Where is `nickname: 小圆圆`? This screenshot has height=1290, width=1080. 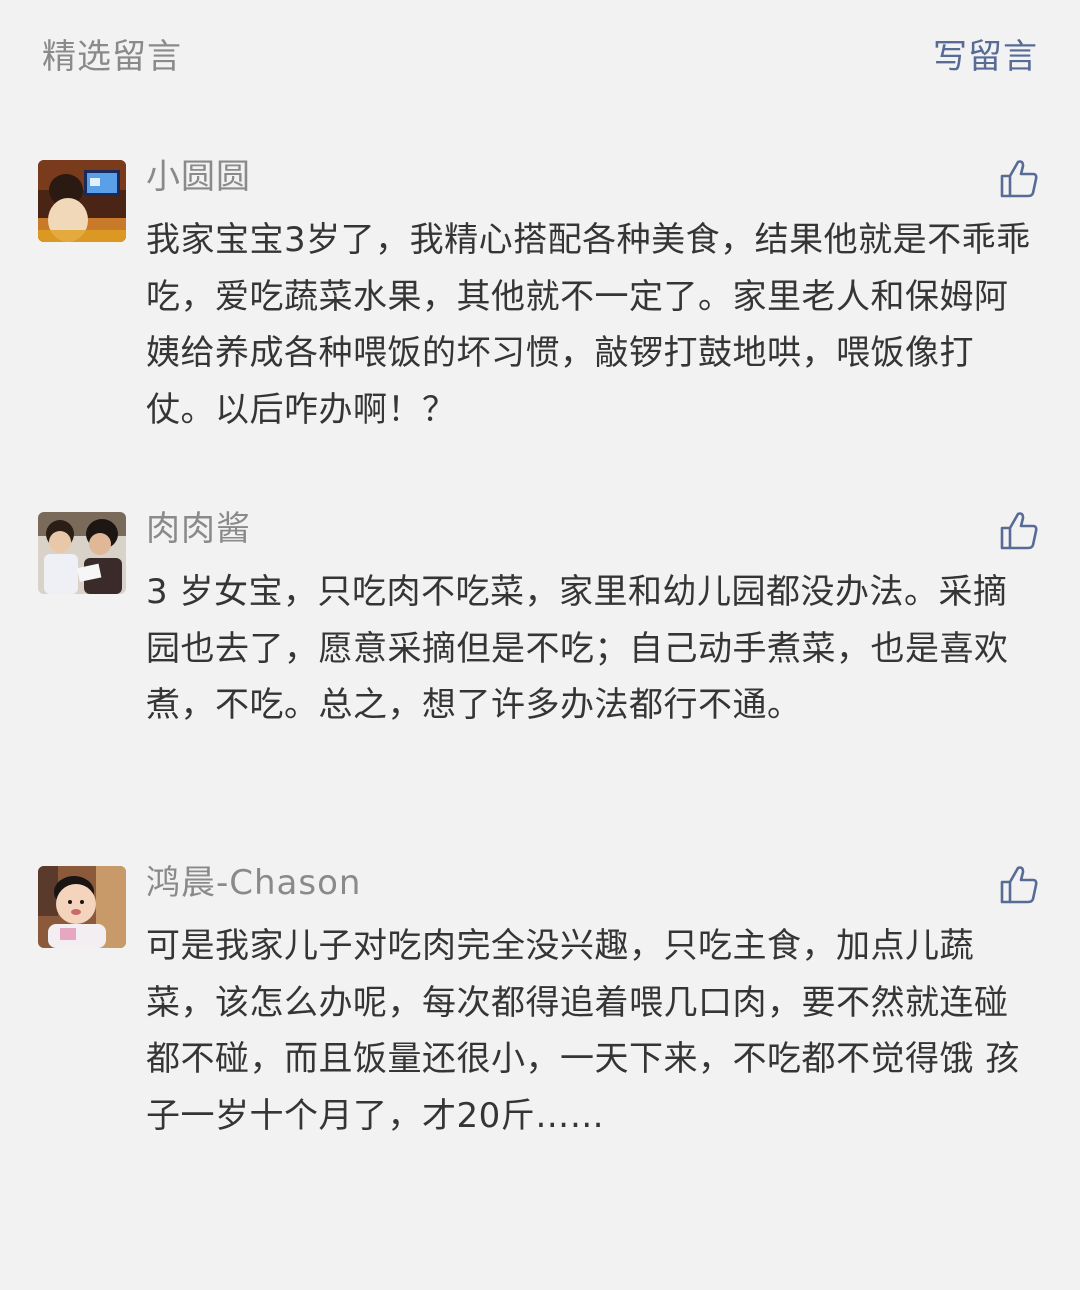
nickname: 小圆圆 is located at coordinates (198, 177).